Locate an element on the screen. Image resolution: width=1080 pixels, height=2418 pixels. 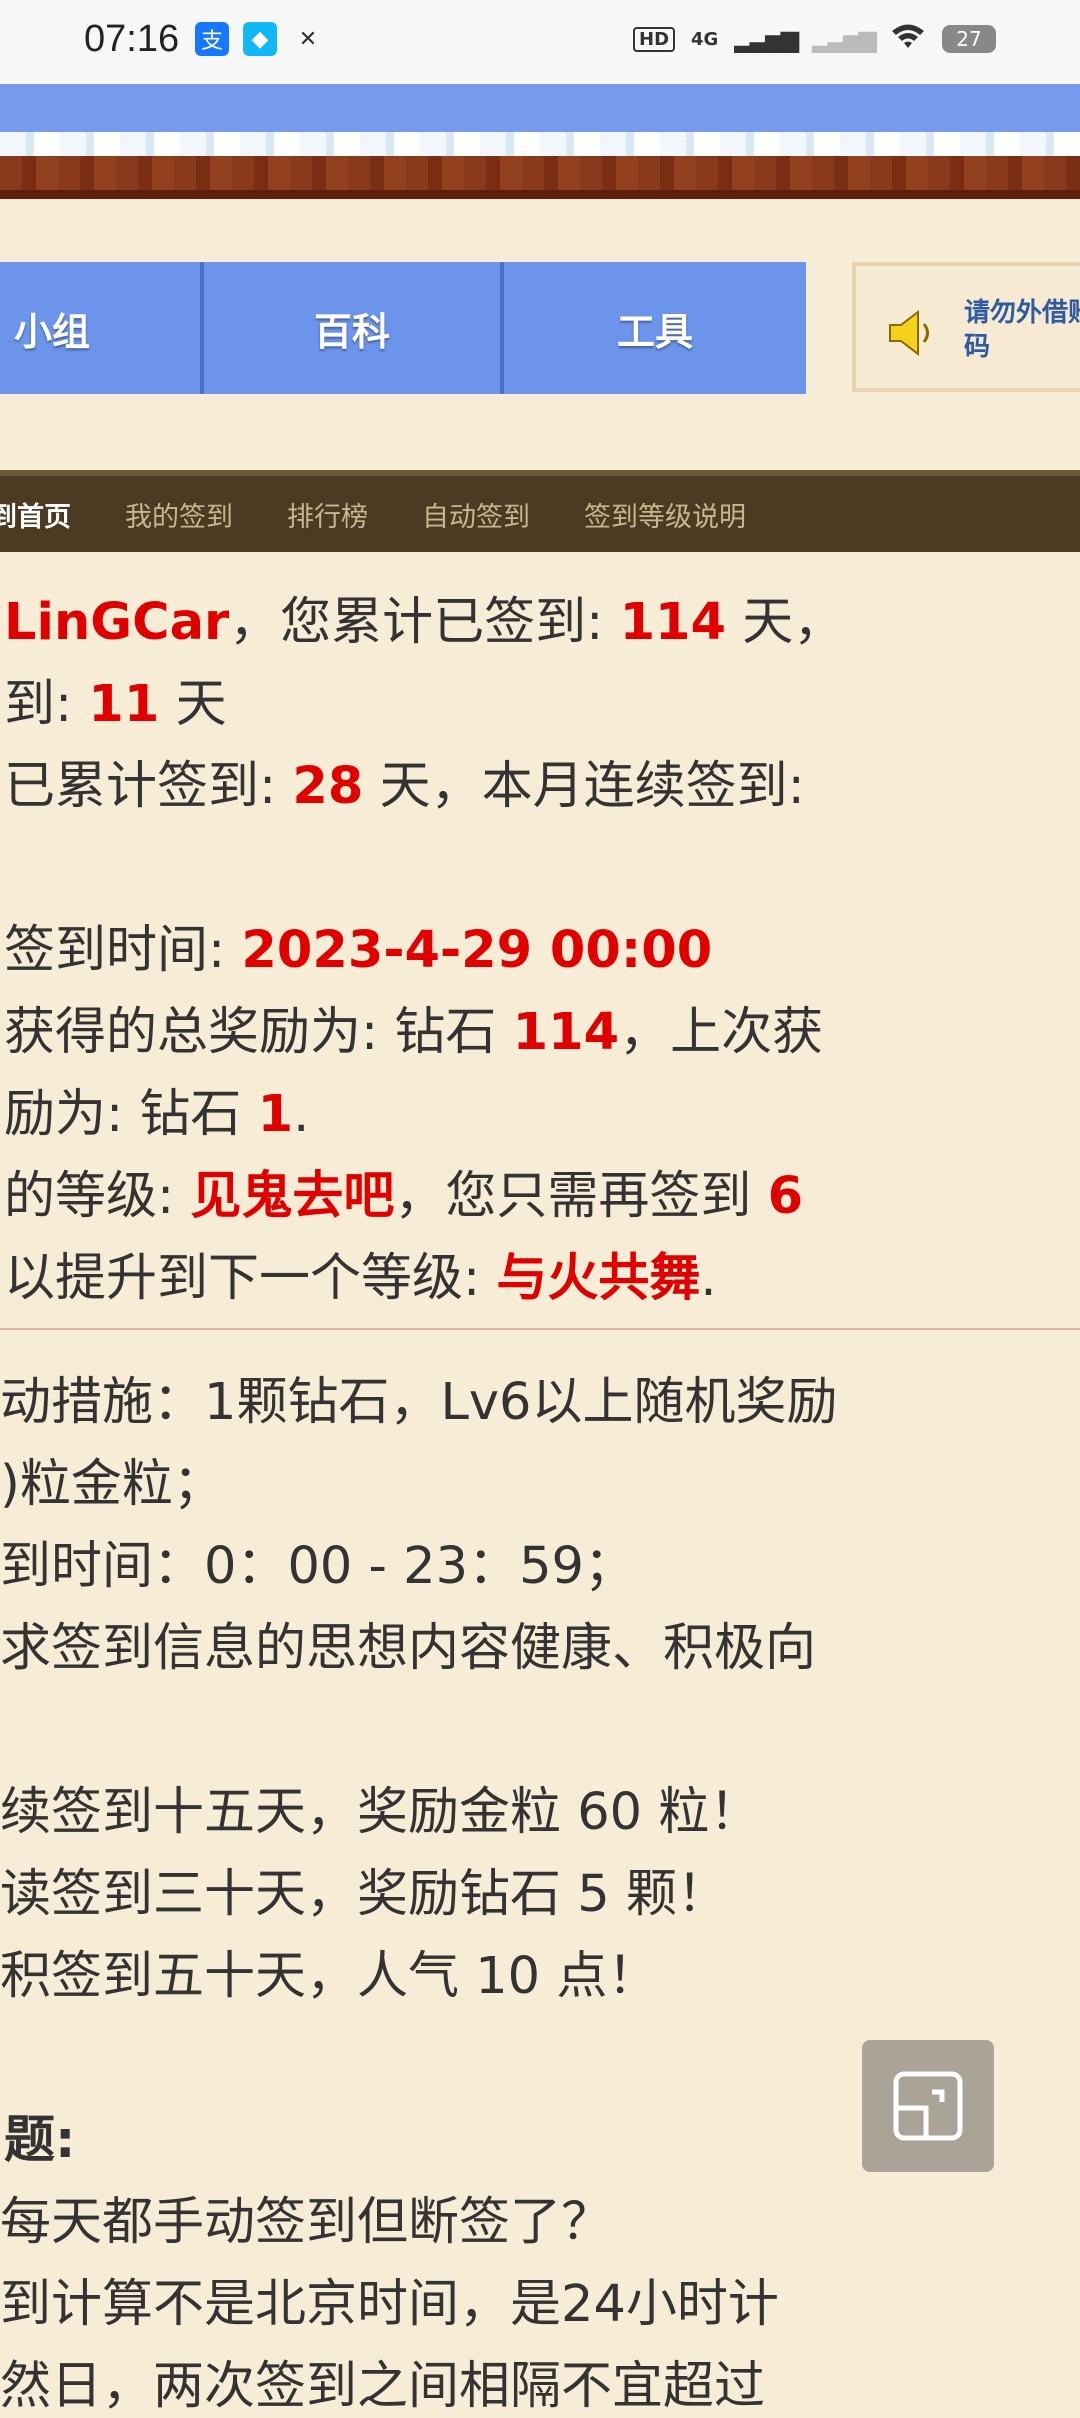
rule-line: 动措施：1颗钻石，Lv6以上随机奖励 is located at coordinates (419, 1402).